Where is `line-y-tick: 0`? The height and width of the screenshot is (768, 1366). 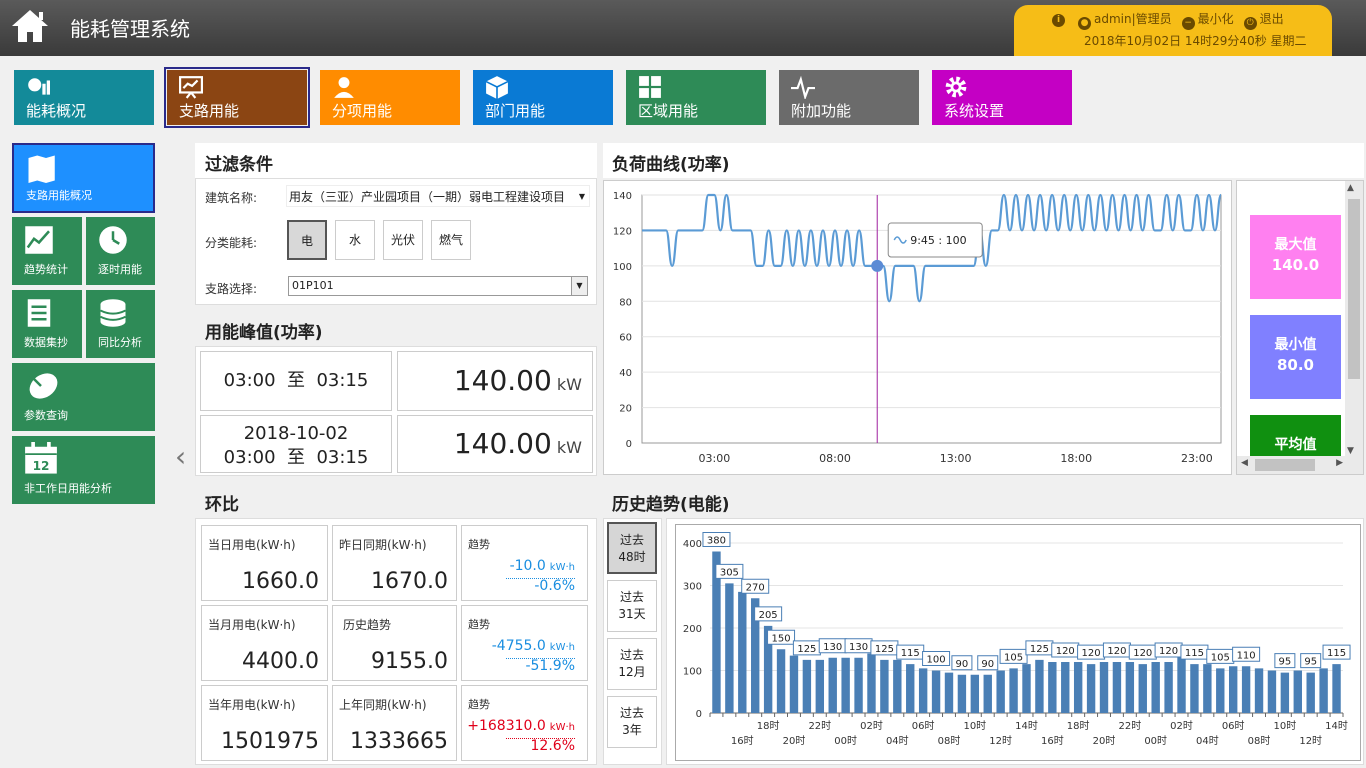 line-y-tick: 0 is located at coordinates (629, 444).